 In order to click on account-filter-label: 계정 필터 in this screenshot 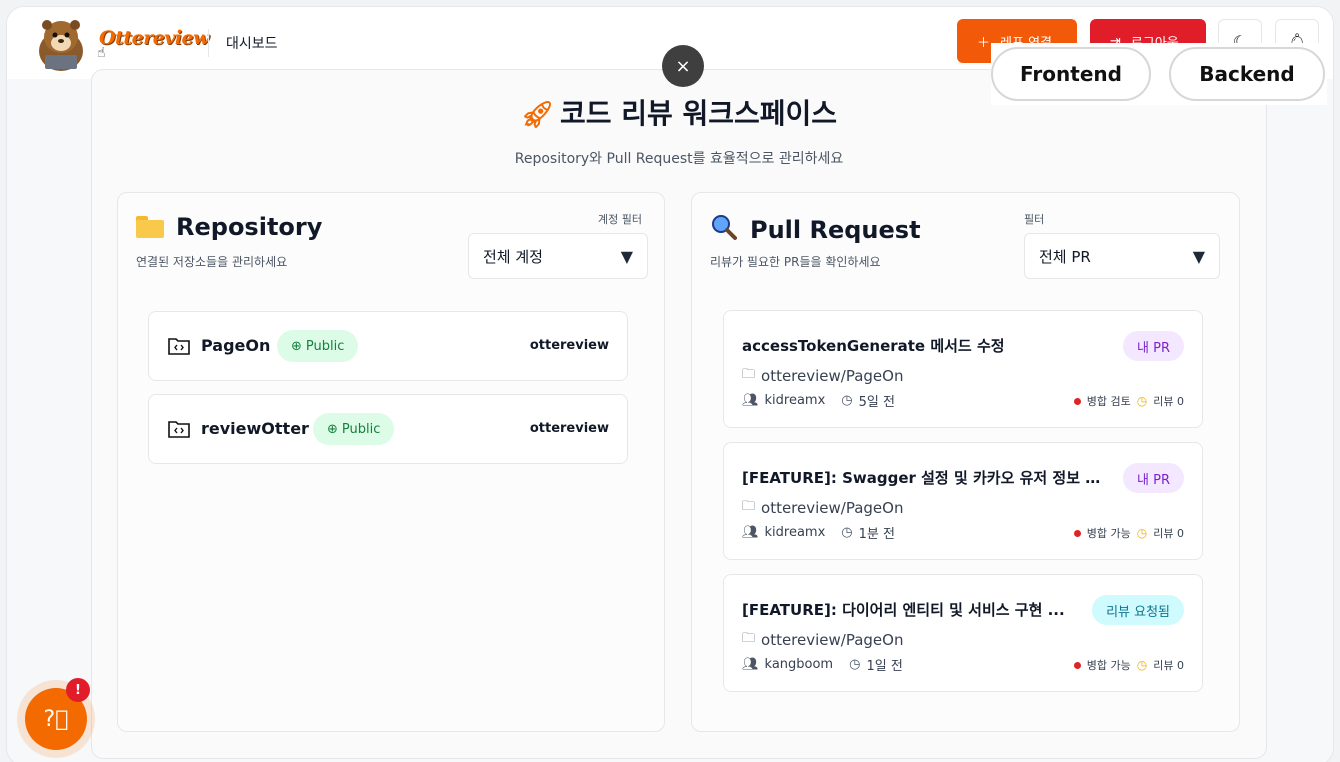, I will do `click(620, 219)`.